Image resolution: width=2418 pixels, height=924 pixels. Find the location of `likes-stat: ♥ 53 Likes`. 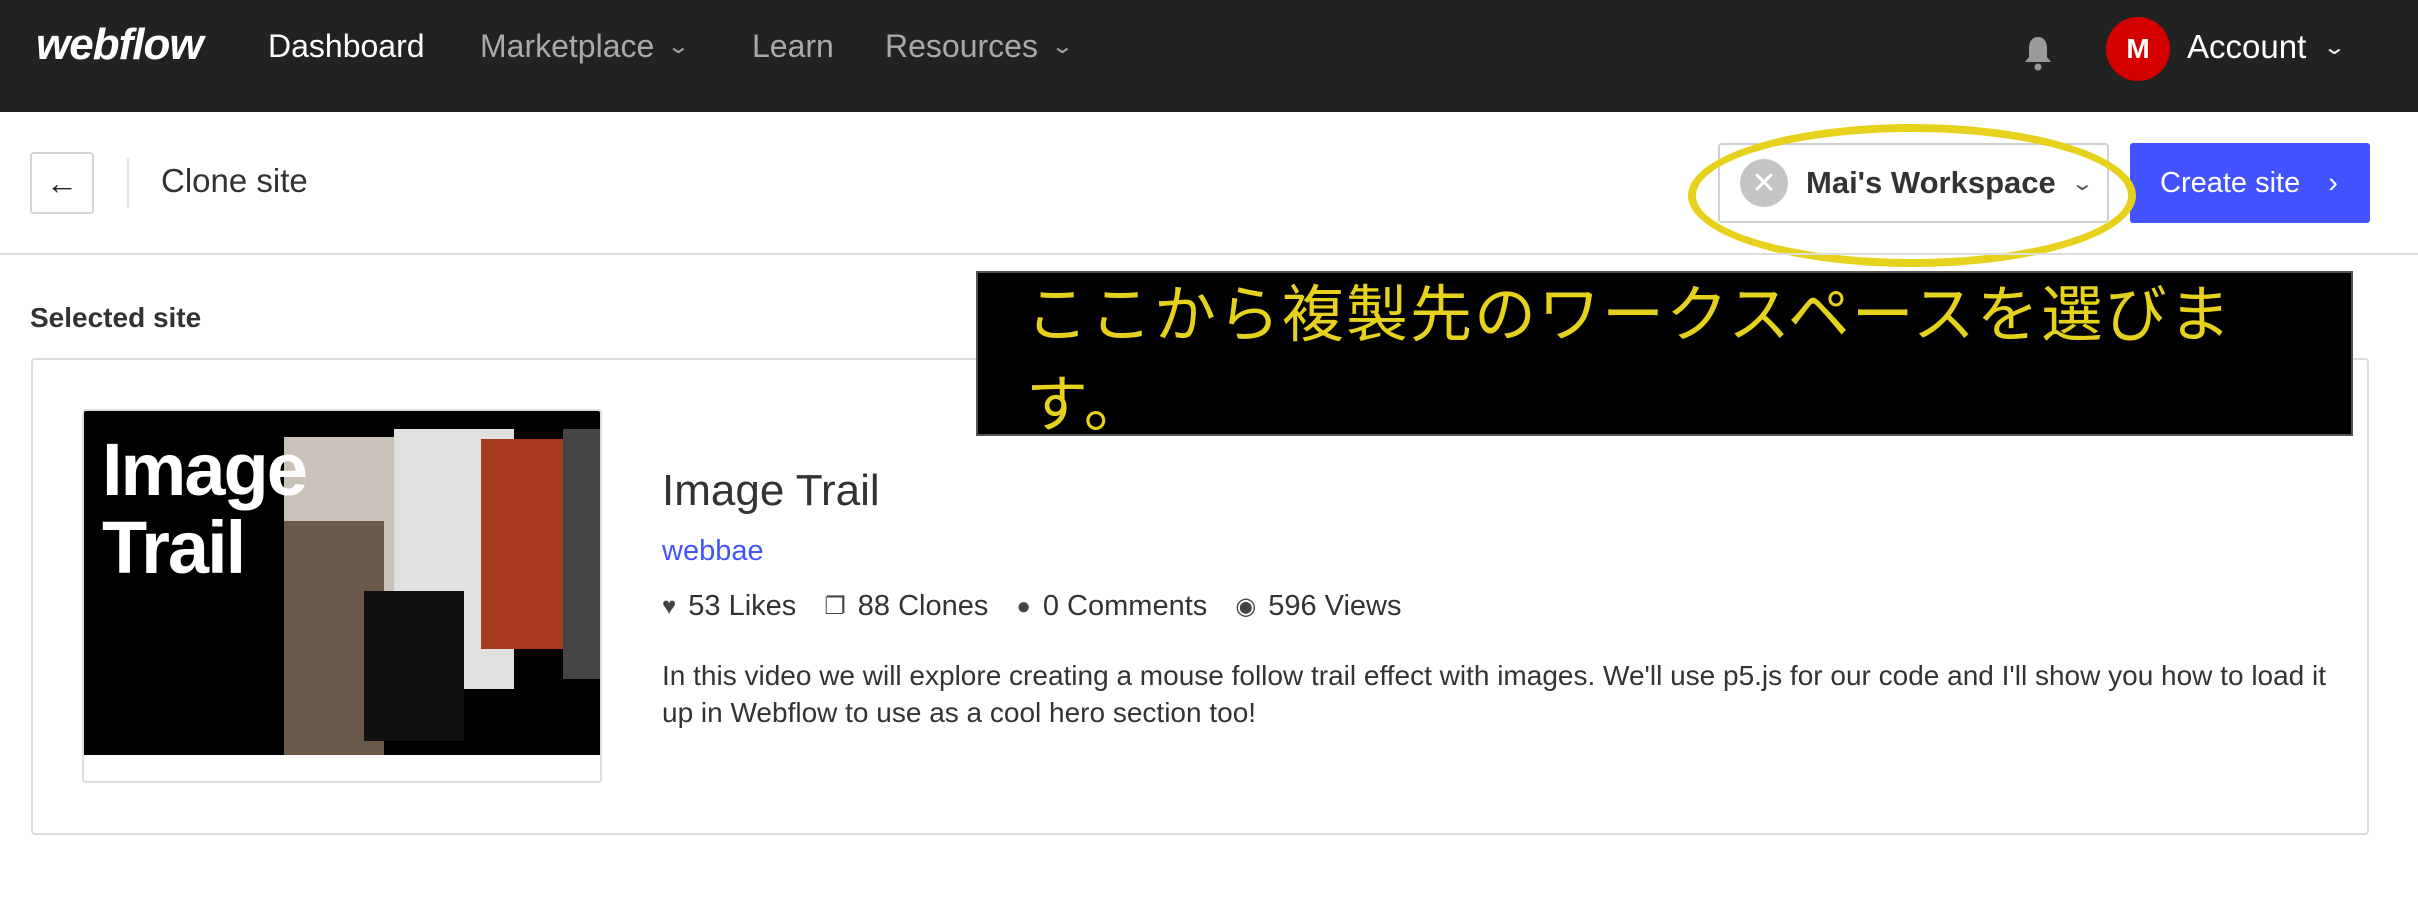

likes-stat: ♥ 53 Likes is located at coordinates (729, 606).